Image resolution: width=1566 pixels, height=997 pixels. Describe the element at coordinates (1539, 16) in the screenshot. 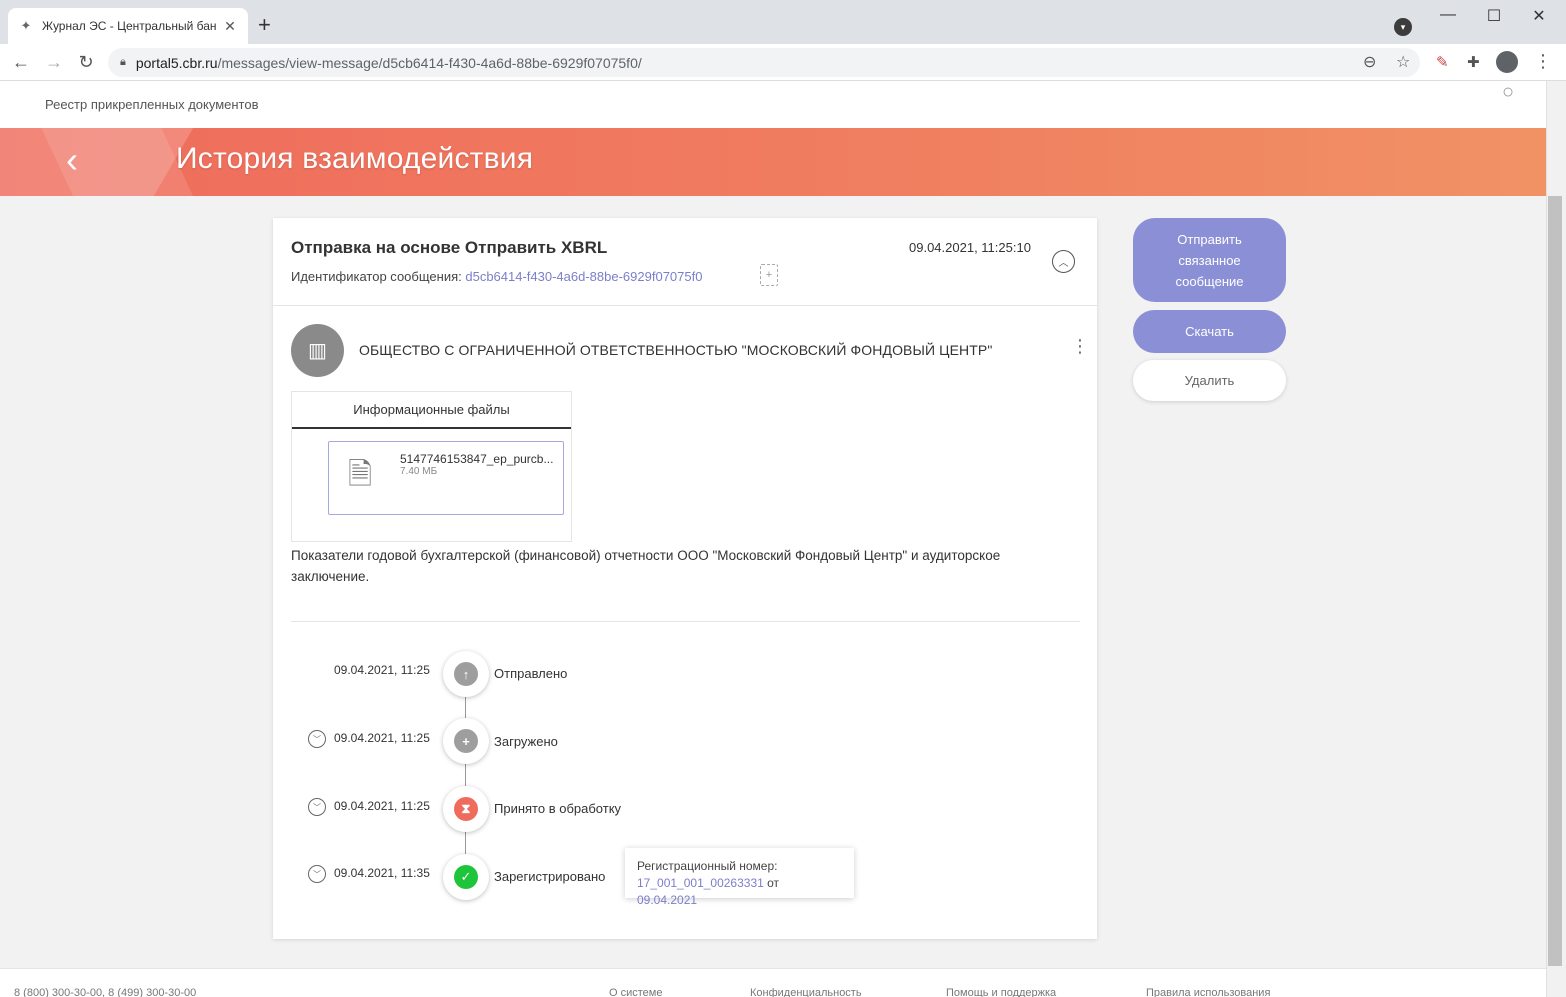

I see `close-window-icon: ✕` at that location.